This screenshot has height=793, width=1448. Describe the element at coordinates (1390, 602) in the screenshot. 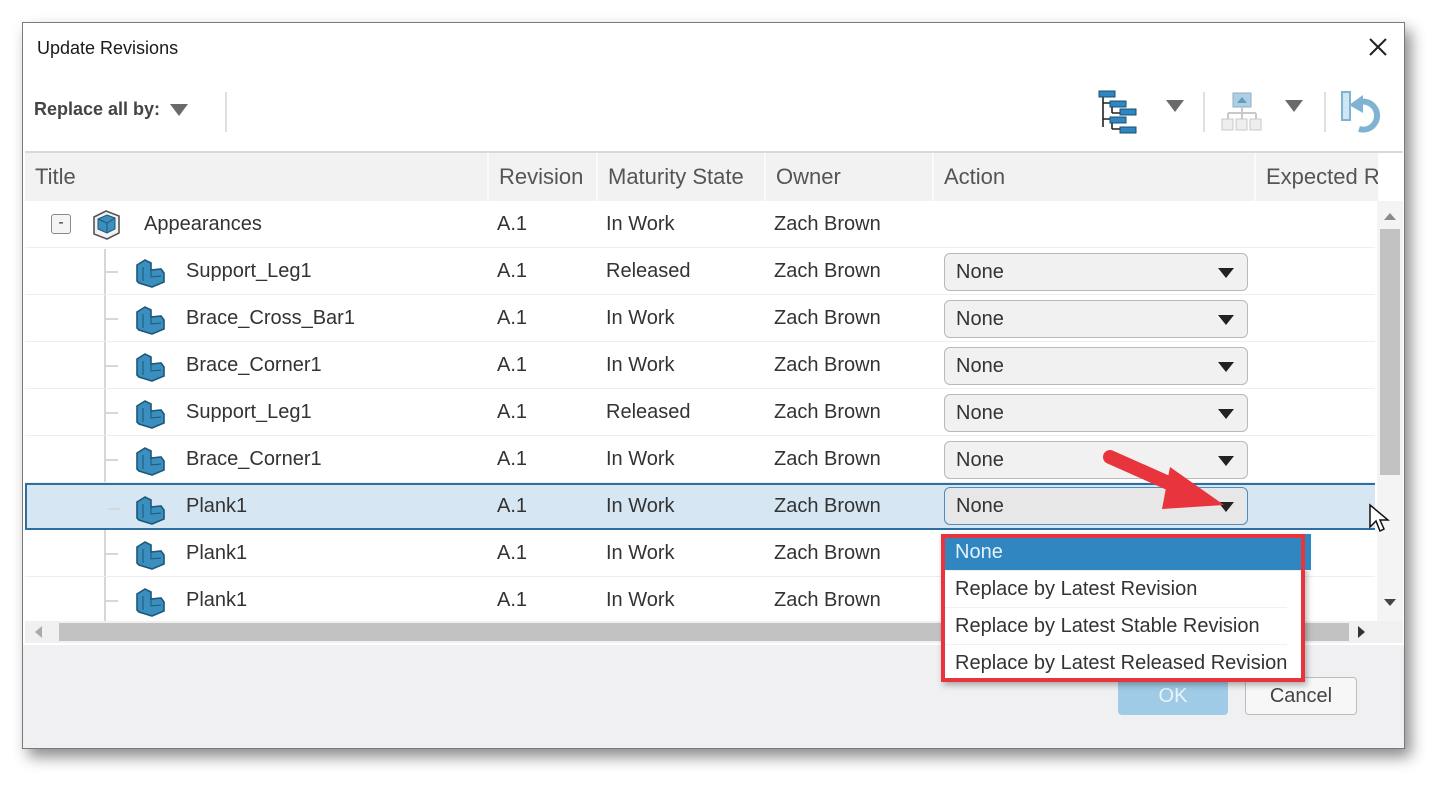

I see `scroll-down-arrow-icon` at that location.